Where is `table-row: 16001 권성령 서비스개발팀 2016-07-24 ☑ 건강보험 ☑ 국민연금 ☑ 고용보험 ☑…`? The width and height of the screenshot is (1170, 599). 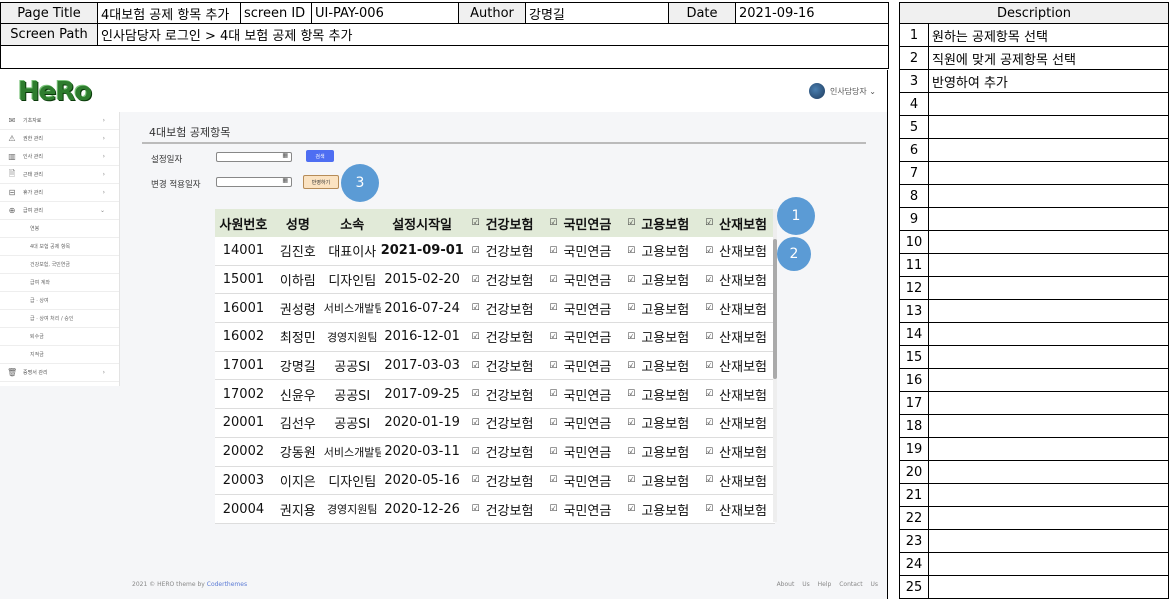
table-row: 16001 권성령 서비스개발팀 2016-07-24 ☑ 건강보험 ☑ 국민연금 ☑ 고용보험 ☑… is located at coordinates (495, 309).